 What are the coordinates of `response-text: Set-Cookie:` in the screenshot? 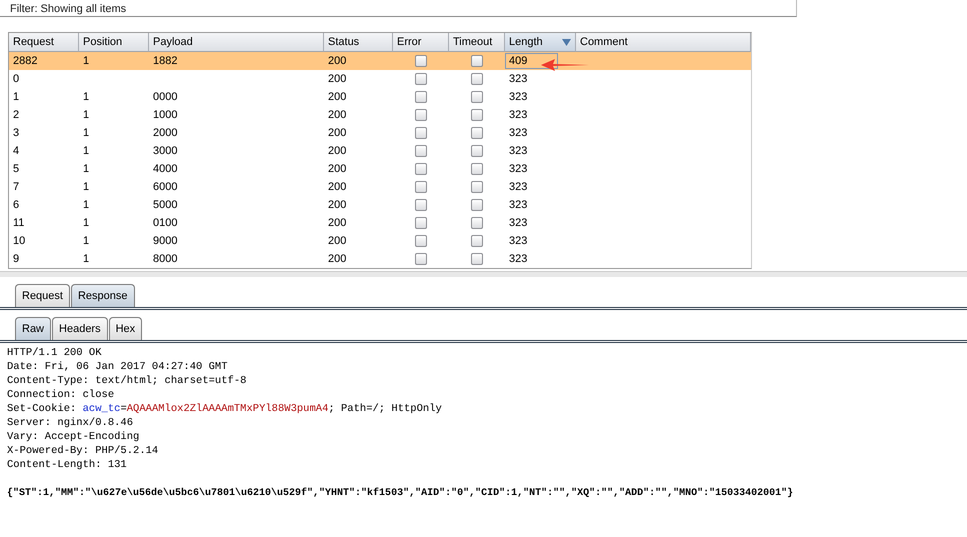 It's located at (42, 409).